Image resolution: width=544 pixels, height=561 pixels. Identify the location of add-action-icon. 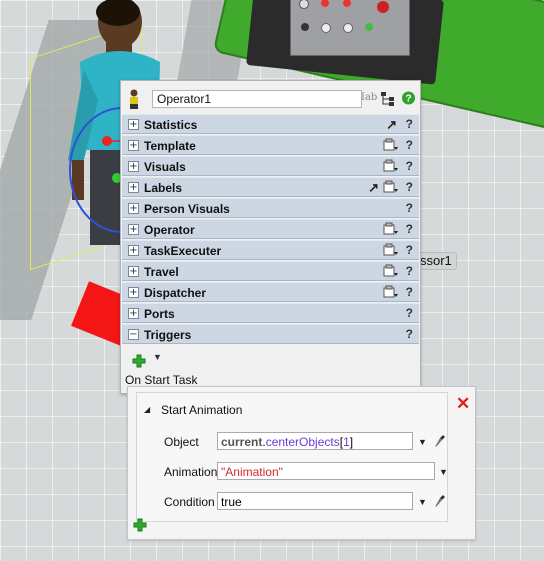
(140, 525).